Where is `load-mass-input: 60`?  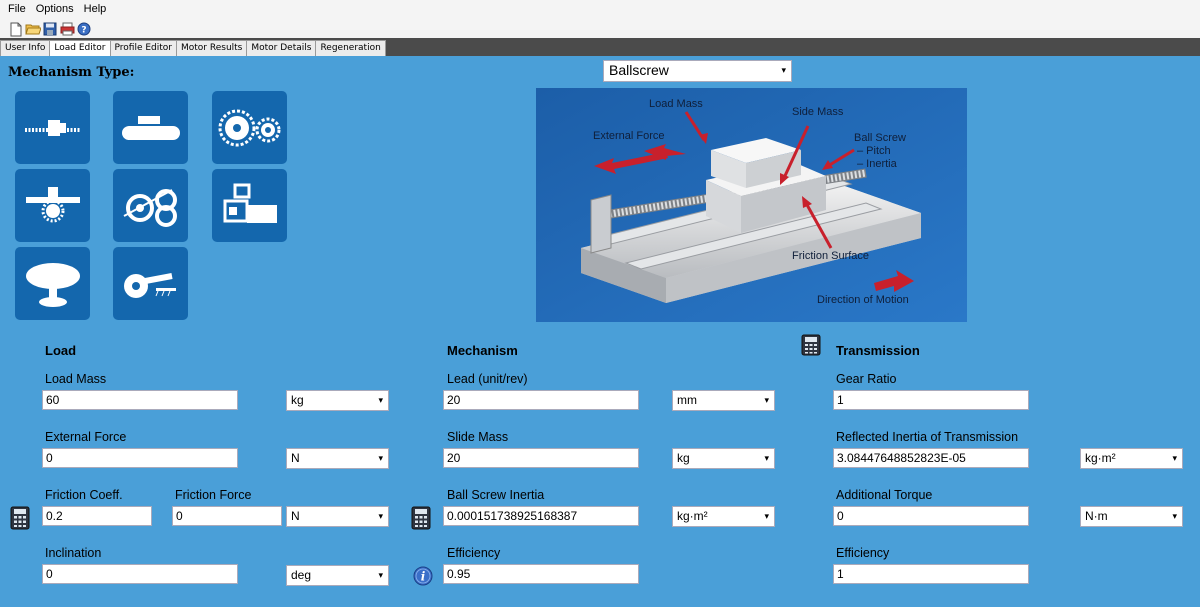 load-mass-input: 60 is located at coordinates (140, 400).